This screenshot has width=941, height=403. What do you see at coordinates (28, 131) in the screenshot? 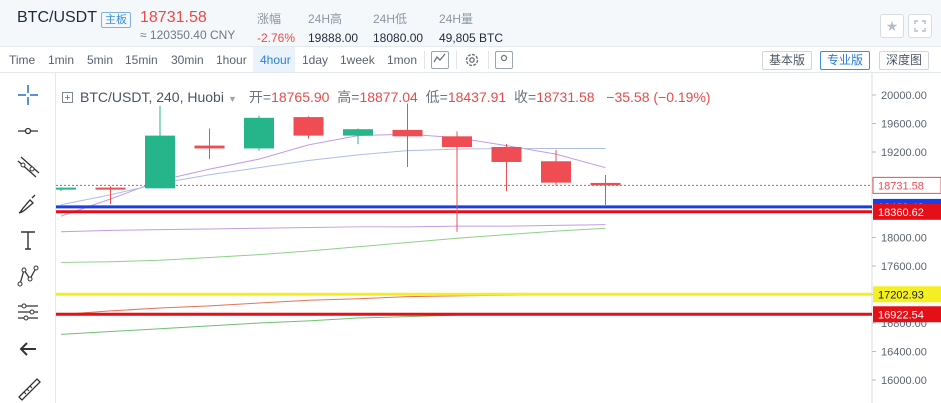
I see `horizontal-line-icon` at bounding box center [28, 131].